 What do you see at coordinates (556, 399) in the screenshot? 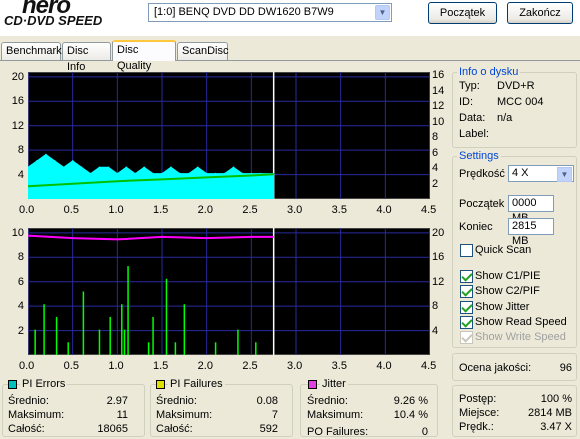
I see `progress-value: 100 %` at bounding box center [556, 399].